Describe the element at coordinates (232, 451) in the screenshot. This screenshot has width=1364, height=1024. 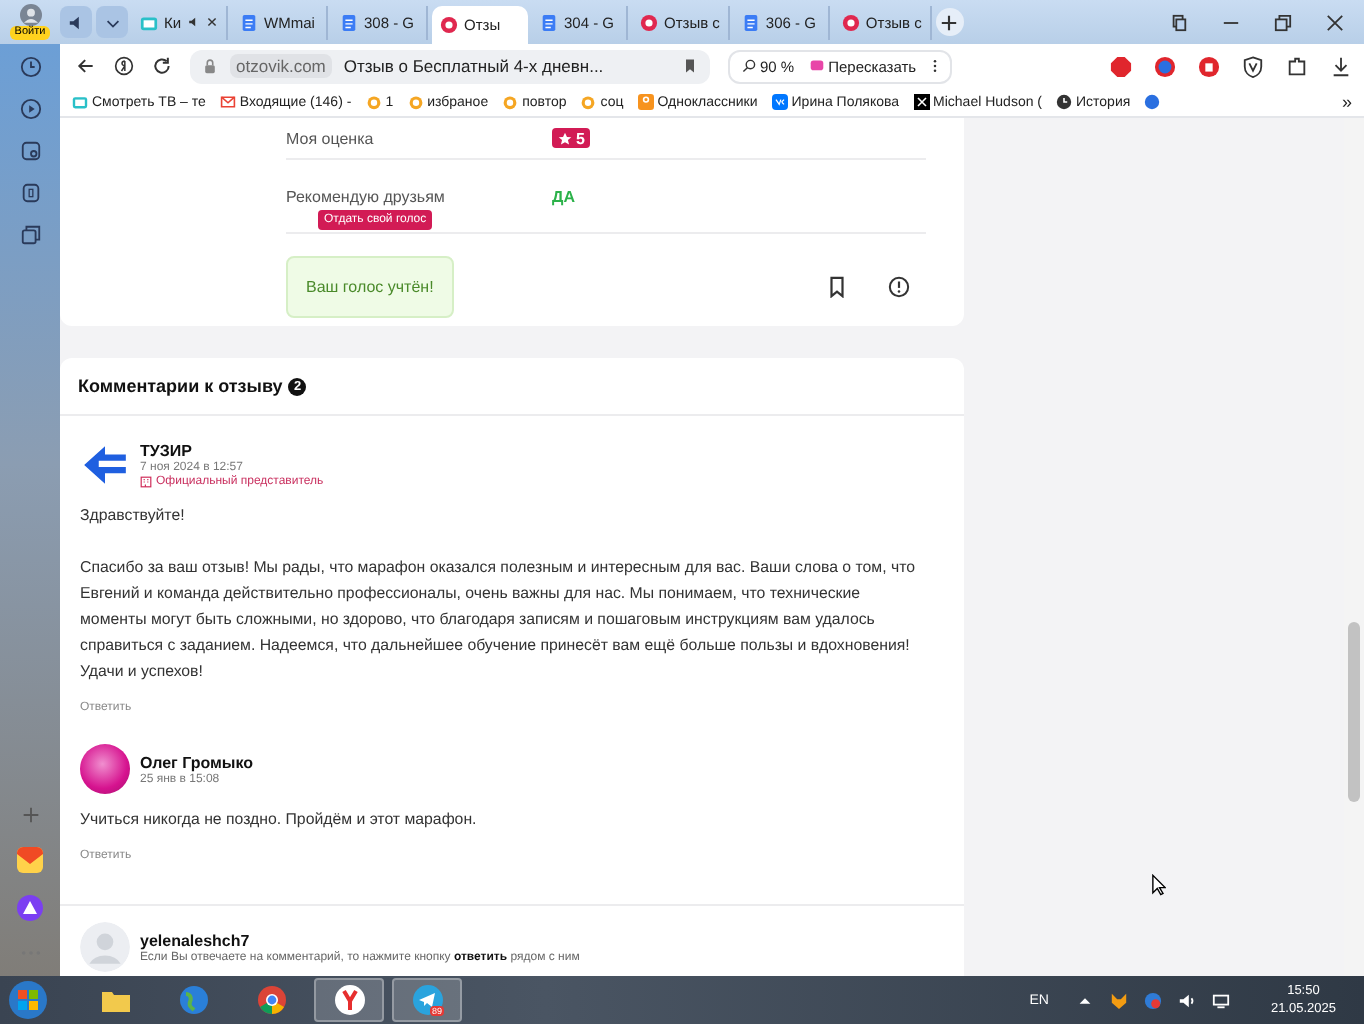
I see `comment-author: ТУЗИР` at that location.